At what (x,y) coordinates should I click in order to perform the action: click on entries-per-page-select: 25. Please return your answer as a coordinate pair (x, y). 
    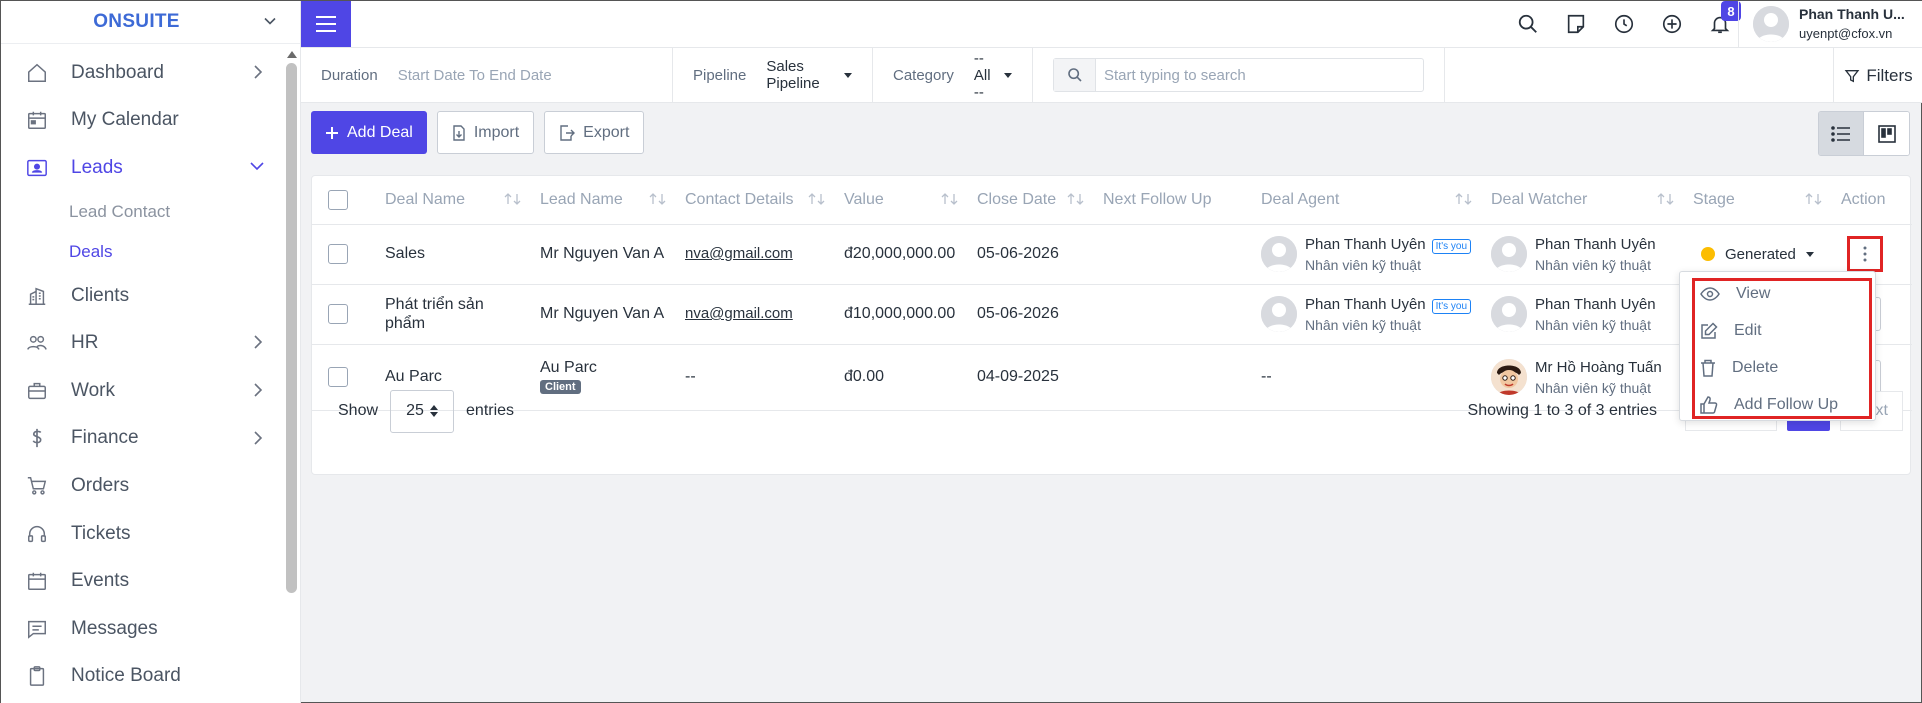
    Looking at the image, I should click on (422, 411).